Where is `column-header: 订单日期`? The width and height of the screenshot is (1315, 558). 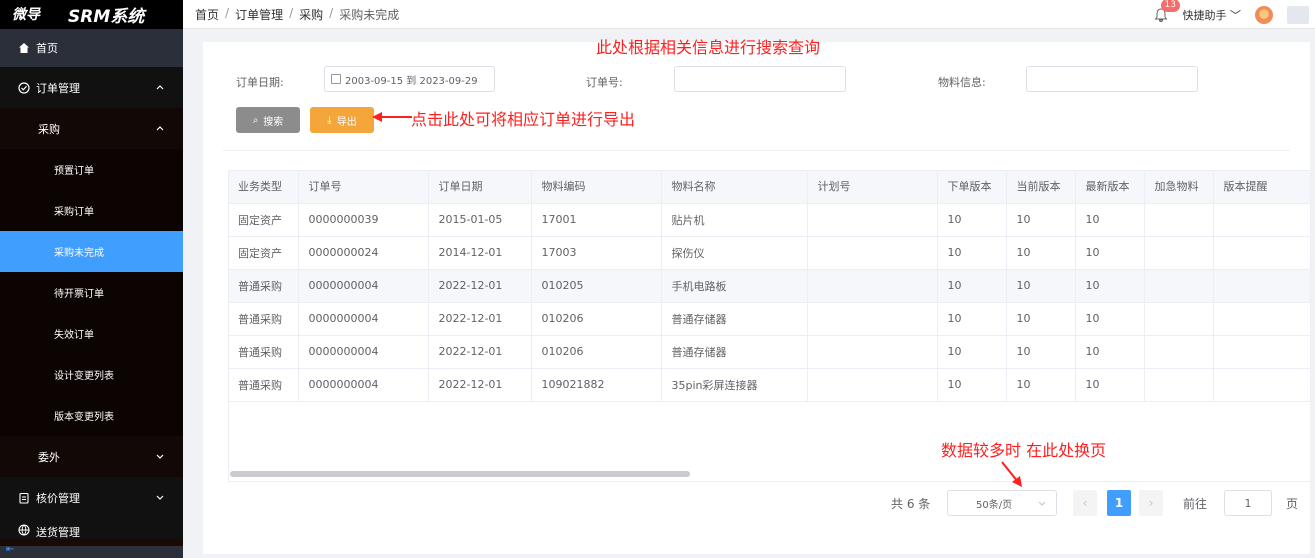
column-header: 订单日期 is located at coordinates (480, 187).